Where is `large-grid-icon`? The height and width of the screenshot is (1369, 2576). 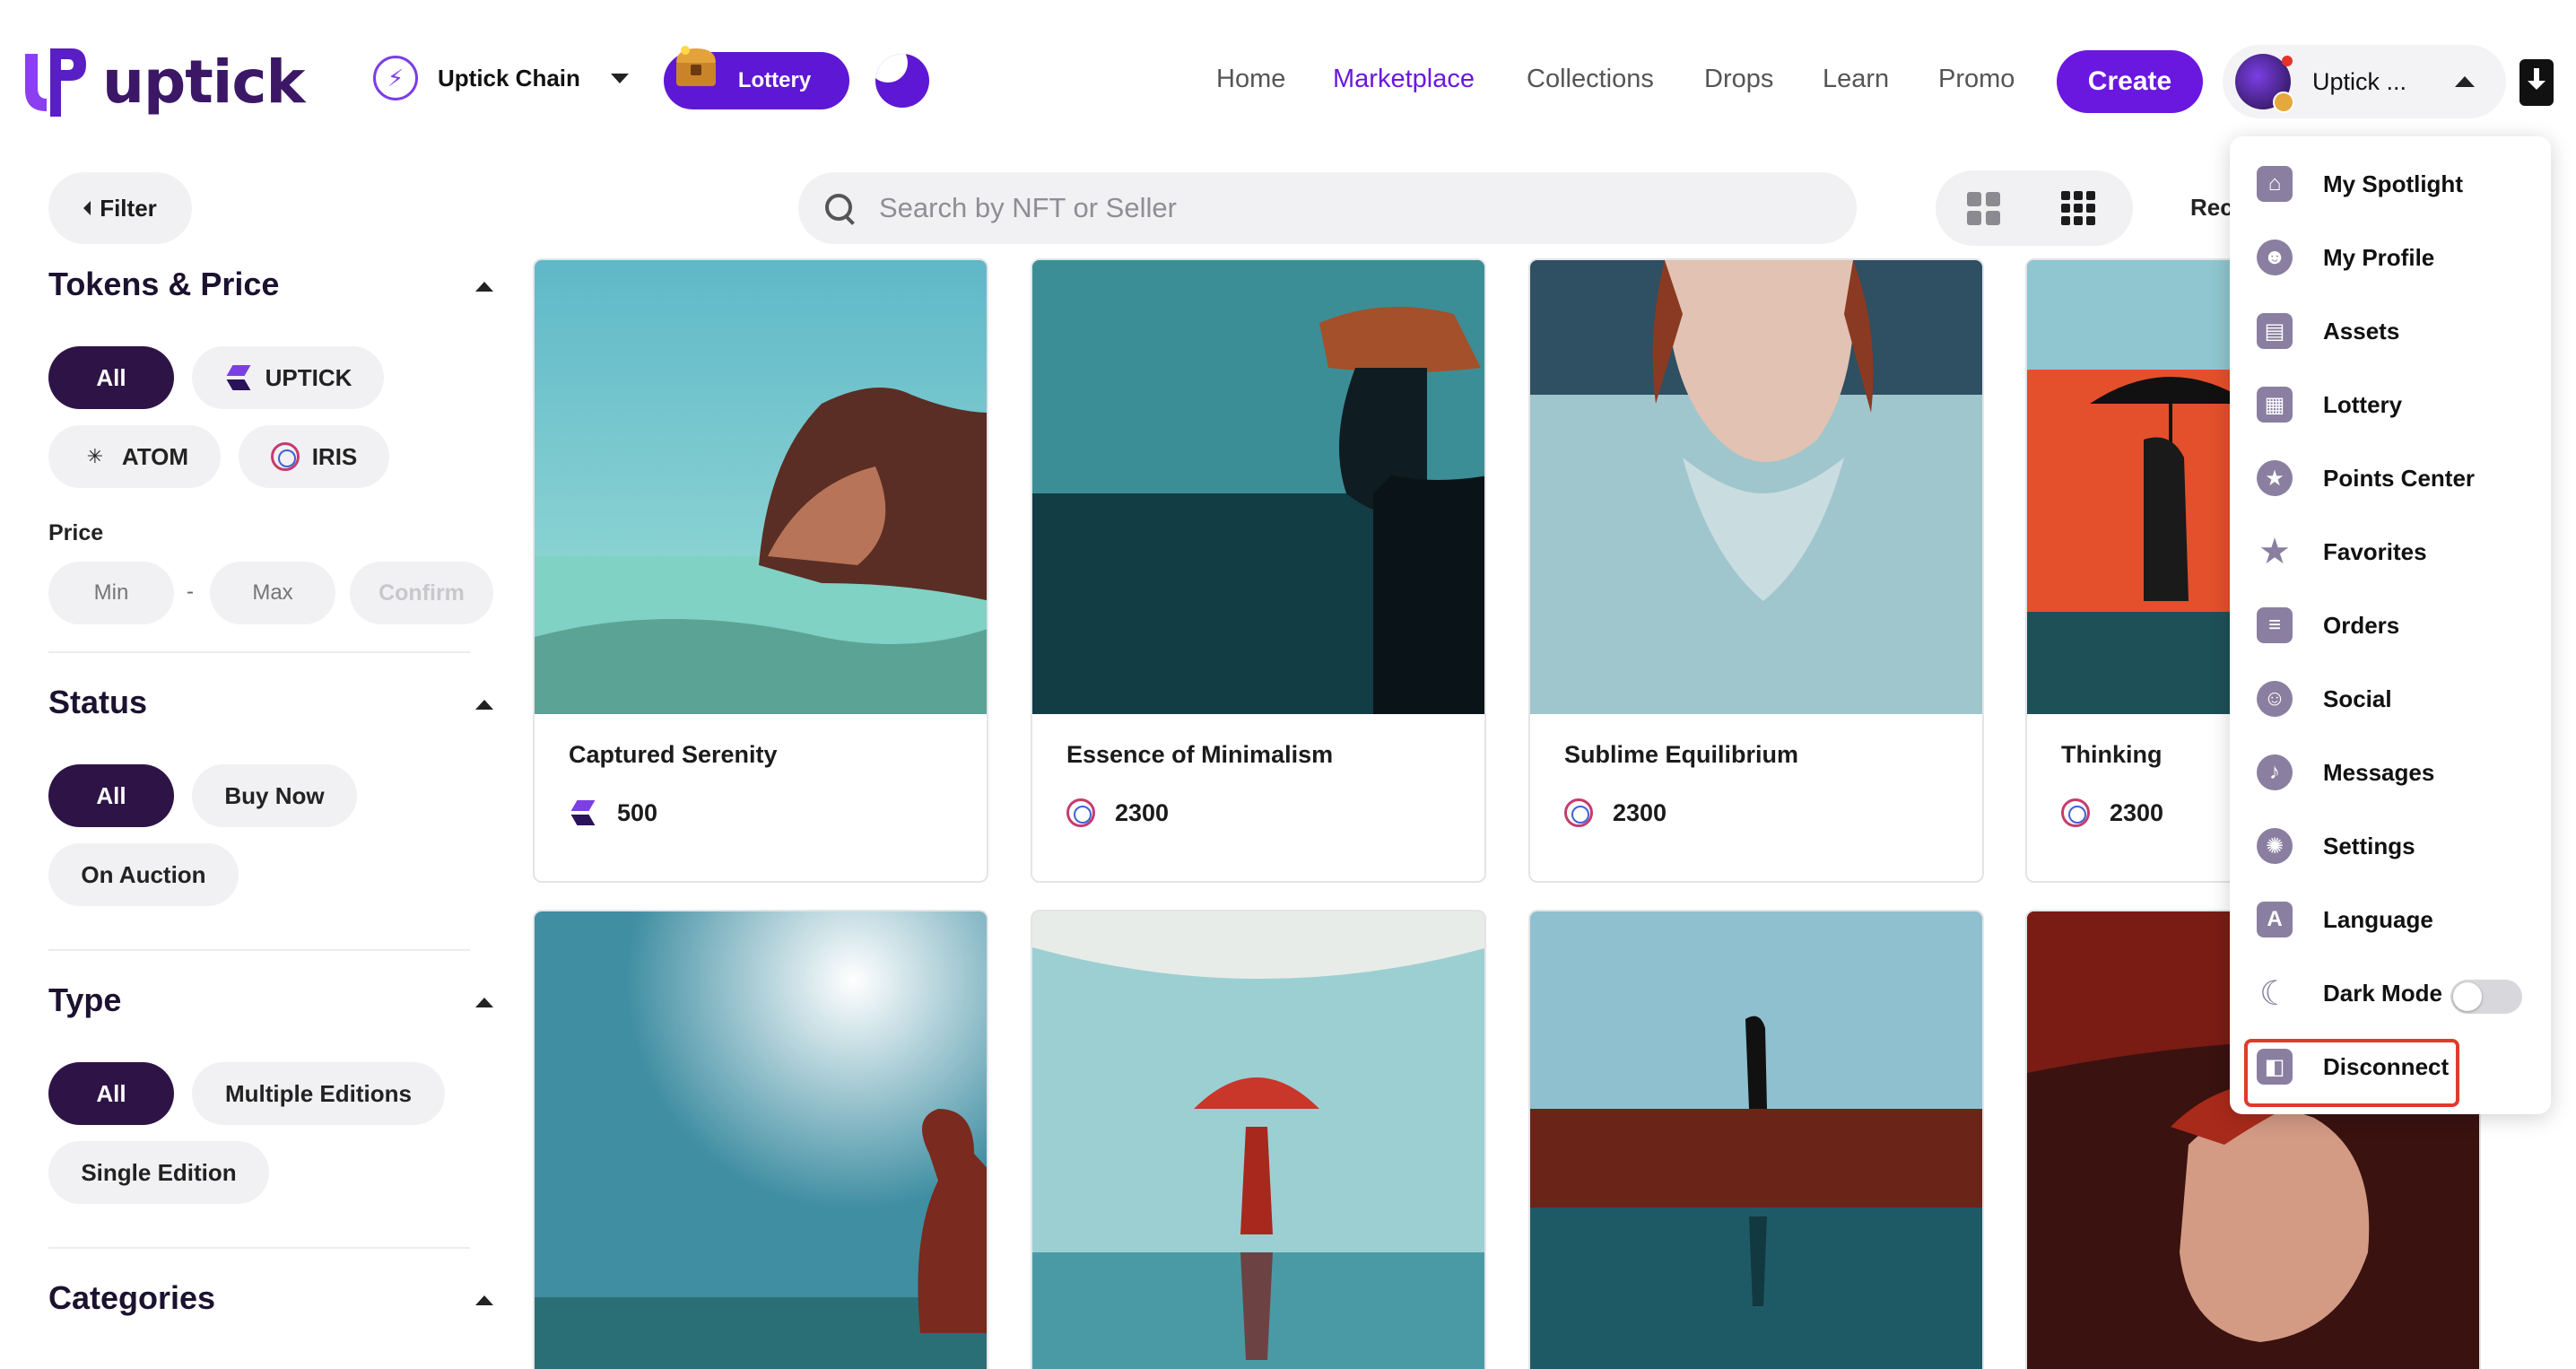
large-grid-icon is located at coordinates (1983, 208).